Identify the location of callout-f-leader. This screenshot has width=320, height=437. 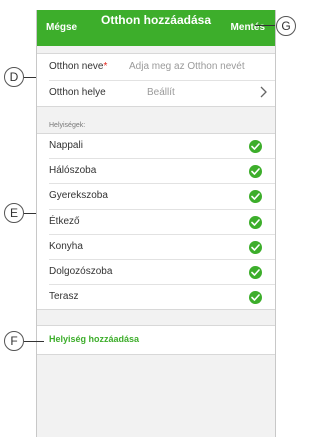
(34, 342).